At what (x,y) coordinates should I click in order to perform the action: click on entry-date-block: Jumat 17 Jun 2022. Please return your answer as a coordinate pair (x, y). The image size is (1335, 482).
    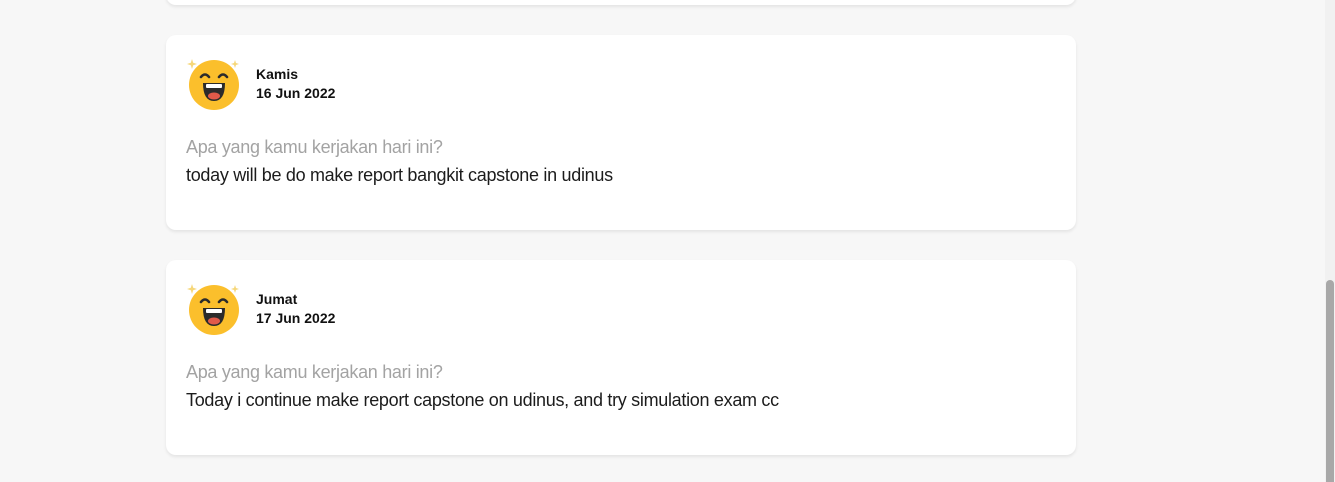
    Looking at the image, I should click on (295, 309).